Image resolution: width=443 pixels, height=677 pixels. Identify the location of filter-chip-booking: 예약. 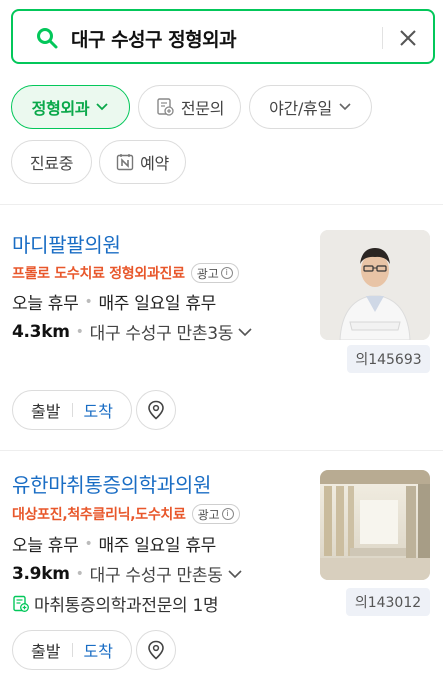
(142, 162).